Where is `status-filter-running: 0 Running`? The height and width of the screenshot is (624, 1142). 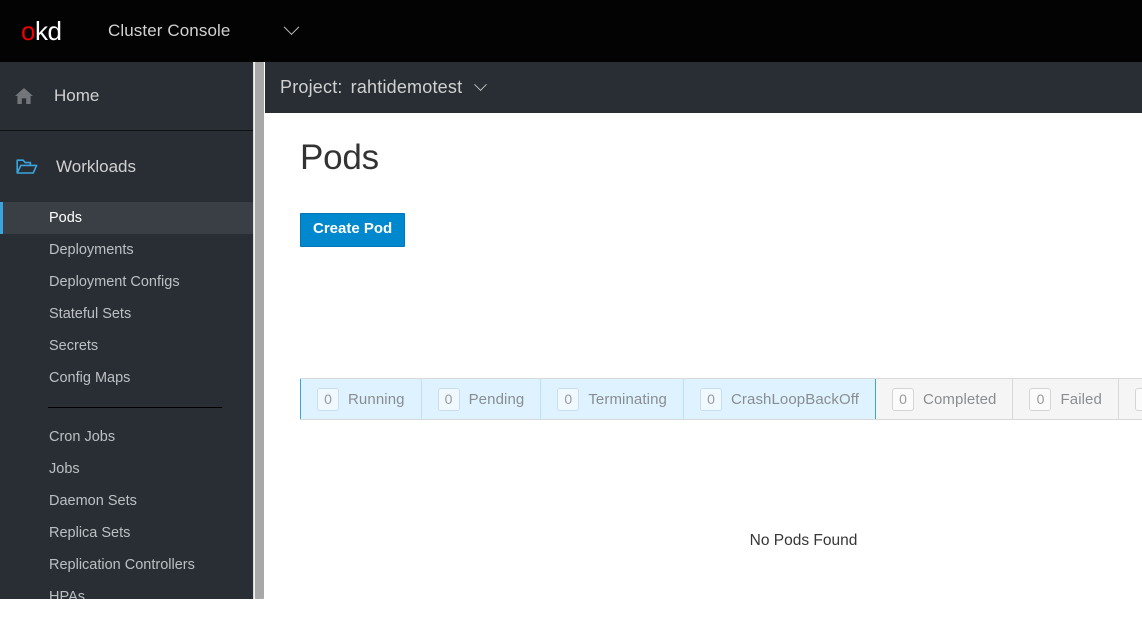
status-filter-running: 0 Running is located at coordinates (361, 399).